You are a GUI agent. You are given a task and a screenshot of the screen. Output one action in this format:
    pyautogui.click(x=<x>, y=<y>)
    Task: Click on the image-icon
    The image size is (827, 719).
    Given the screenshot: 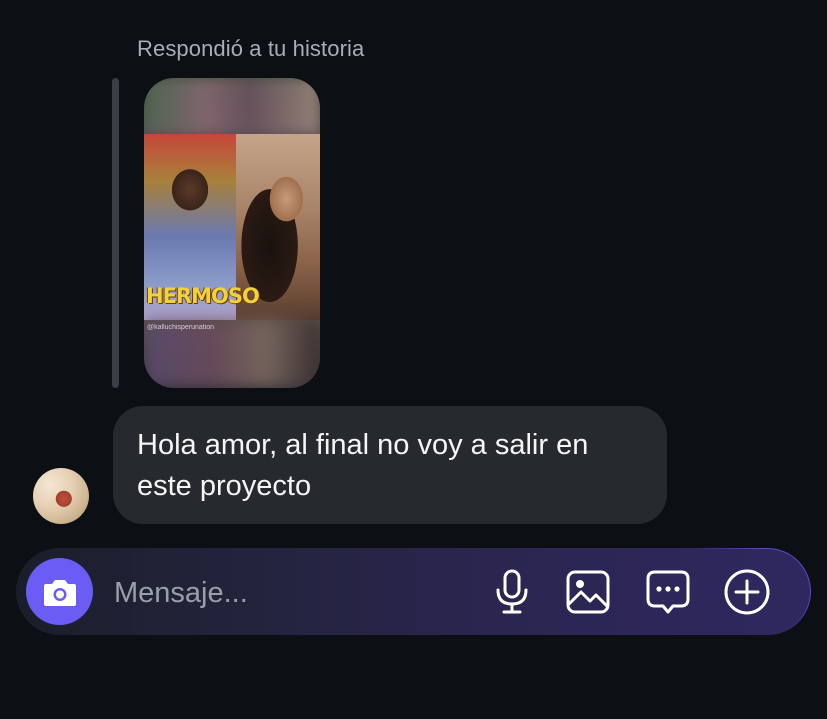 What is the action you would take?
    pyautogui.click(x=588, y=592)
    